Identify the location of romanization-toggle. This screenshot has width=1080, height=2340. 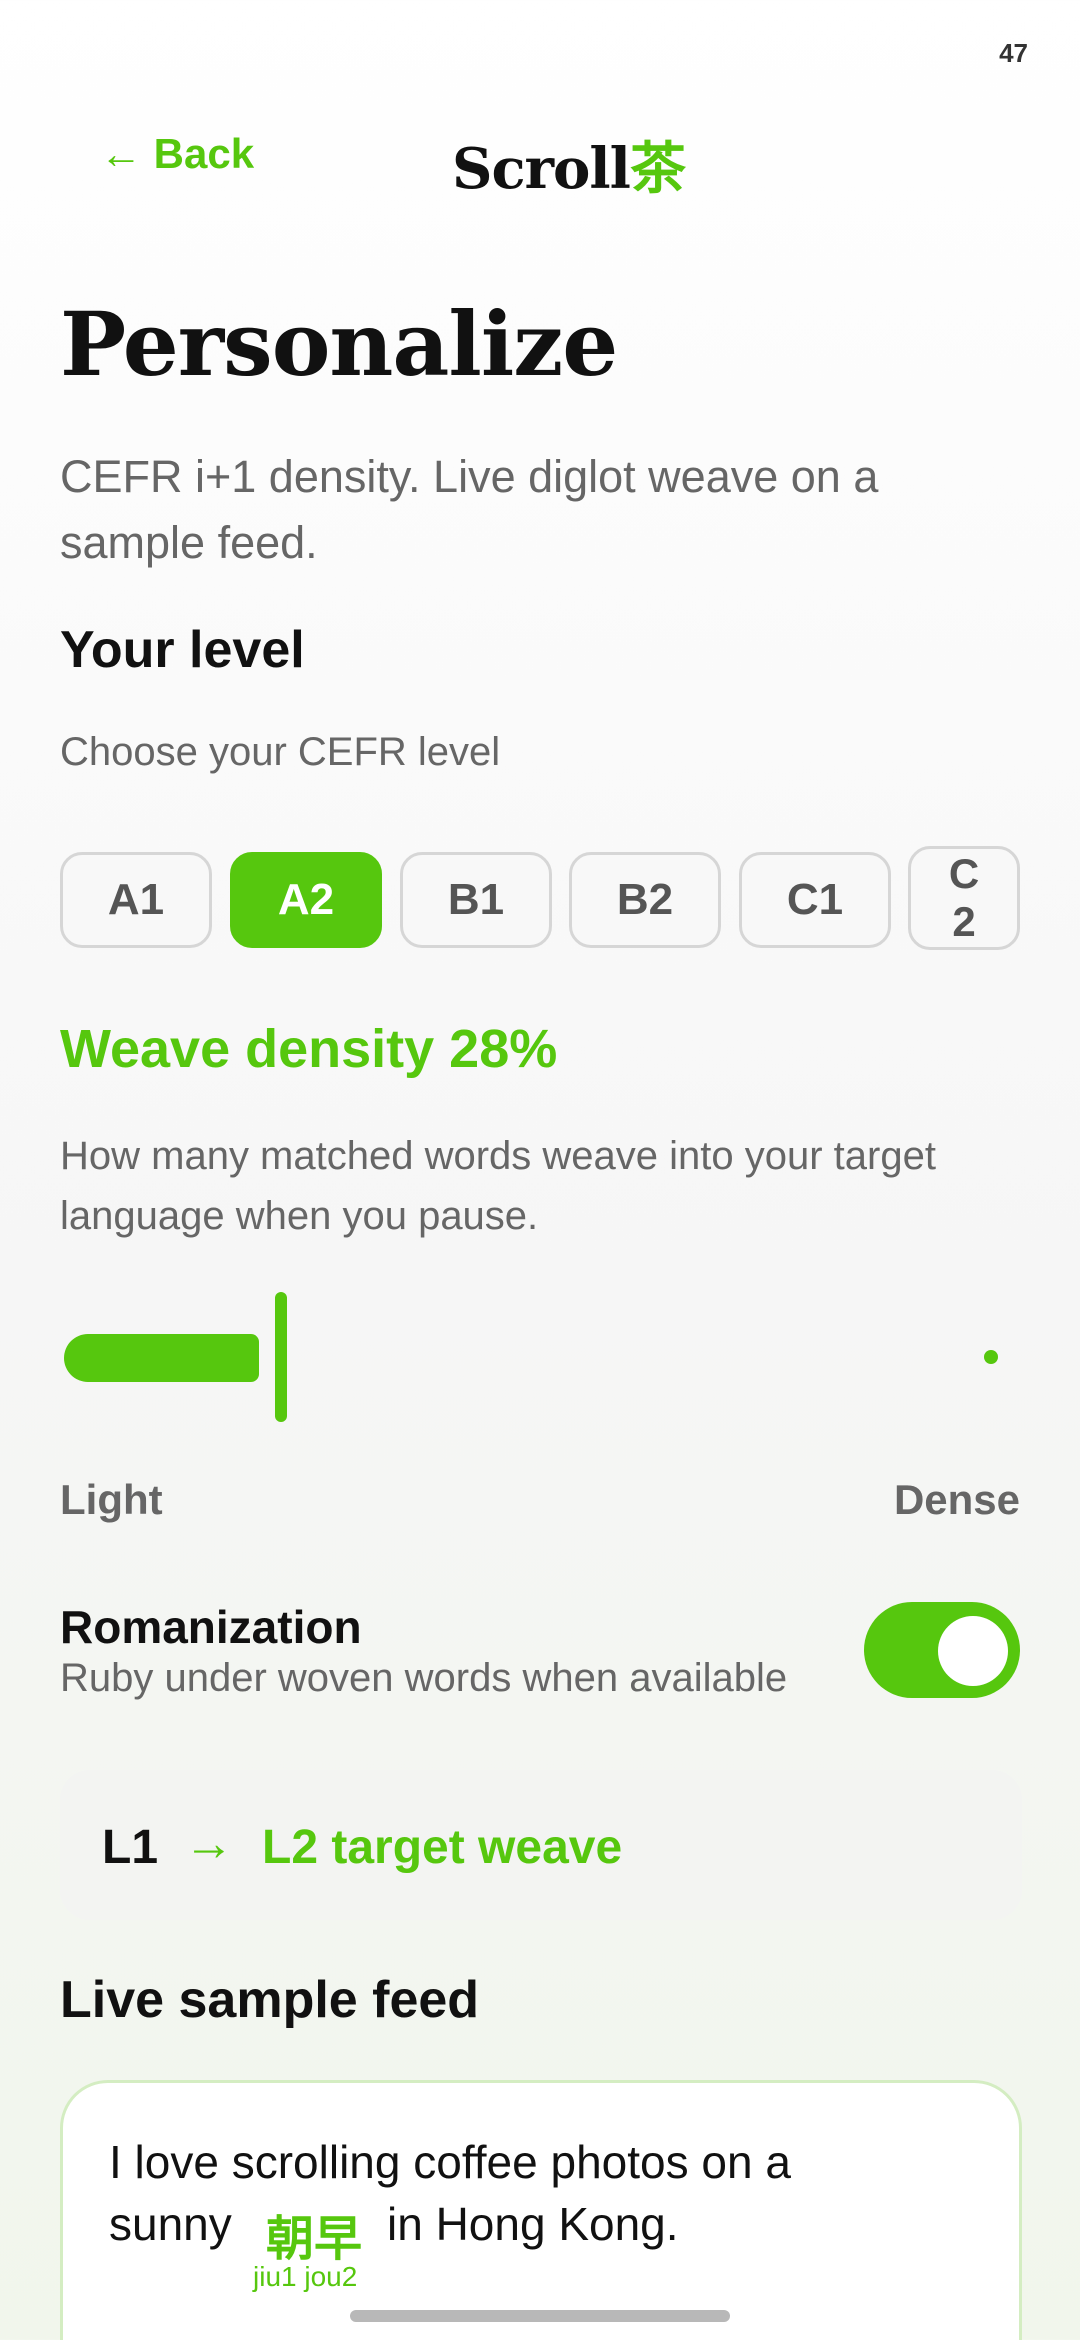
(942, 1650).